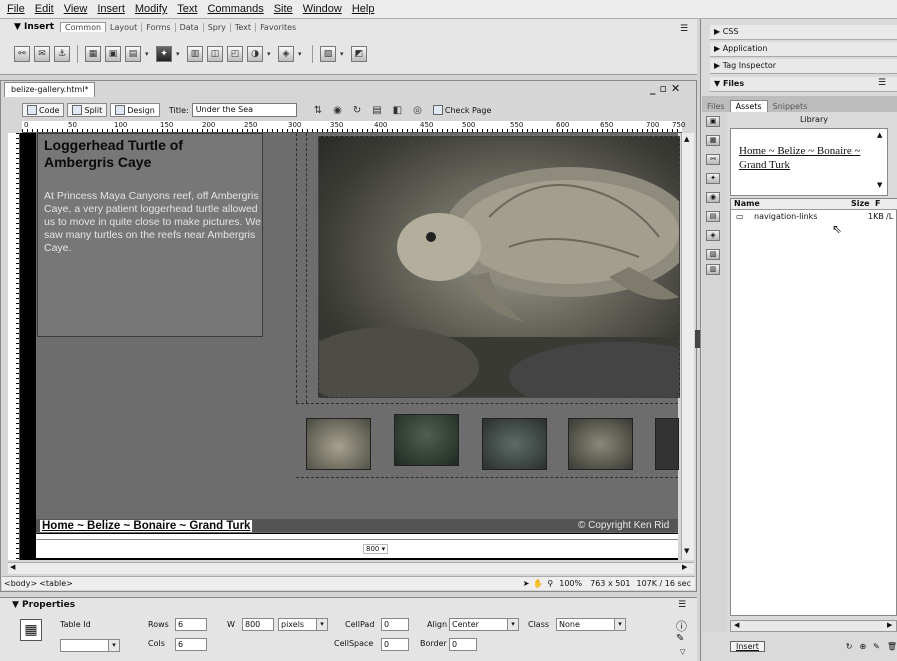 The width and height of the screenshot is (897, 661). Describe the element at coordinates (338, 444) in the screenshot. I see `thumbnail-turtle` at that location.